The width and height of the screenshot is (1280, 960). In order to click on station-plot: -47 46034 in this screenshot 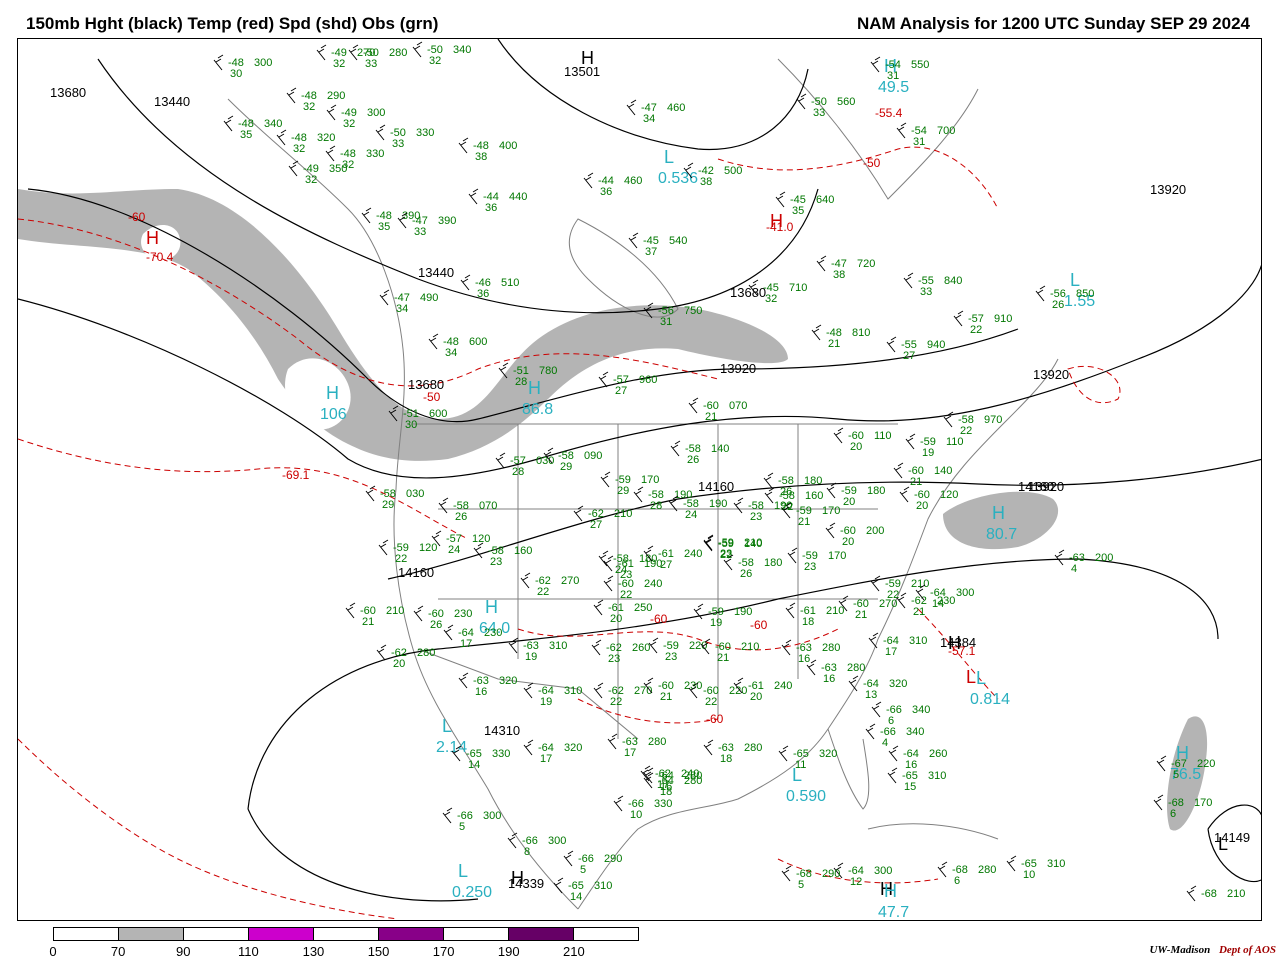, I will do `click(655, 112)`.